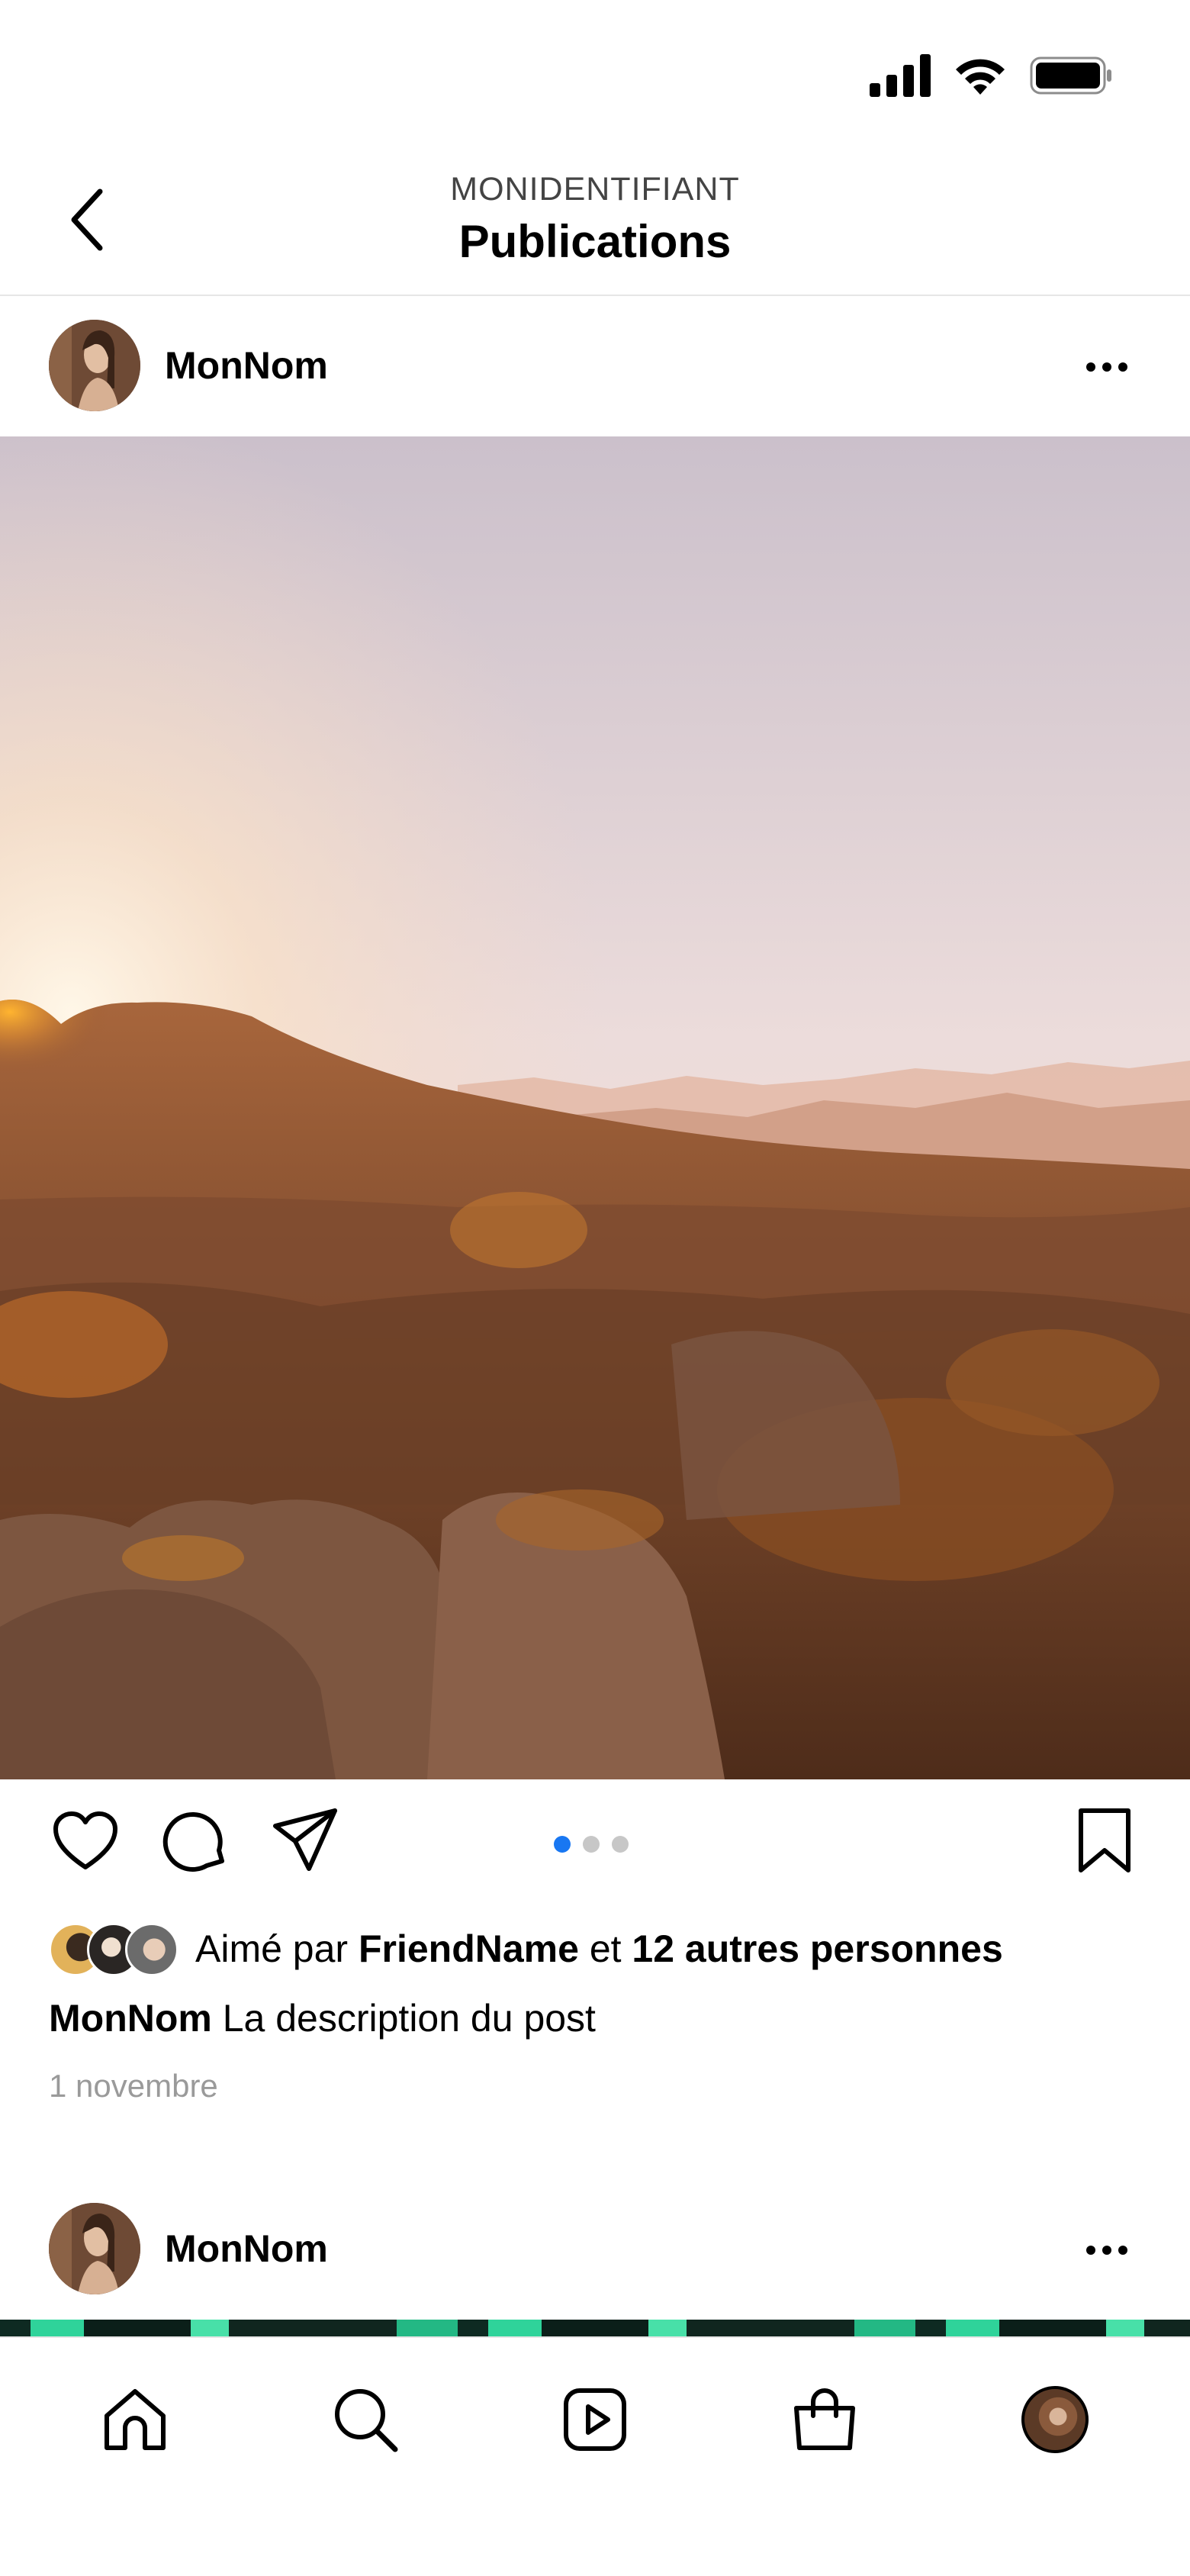 The image size is (1190, 2576). What do you see at coordinates (113, 1949) in the screenshot?
I see `liker-avatars` at bounding box center [113, 1949].